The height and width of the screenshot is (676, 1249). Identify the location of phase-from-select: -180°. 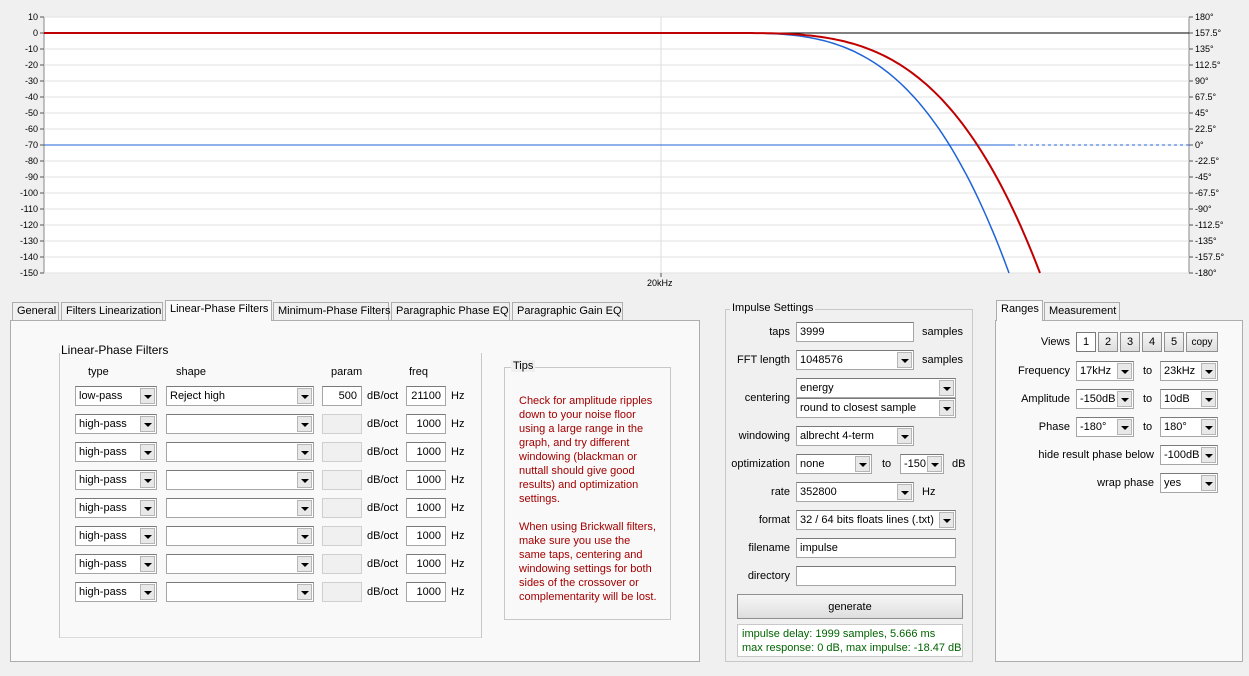
(1105, 427).